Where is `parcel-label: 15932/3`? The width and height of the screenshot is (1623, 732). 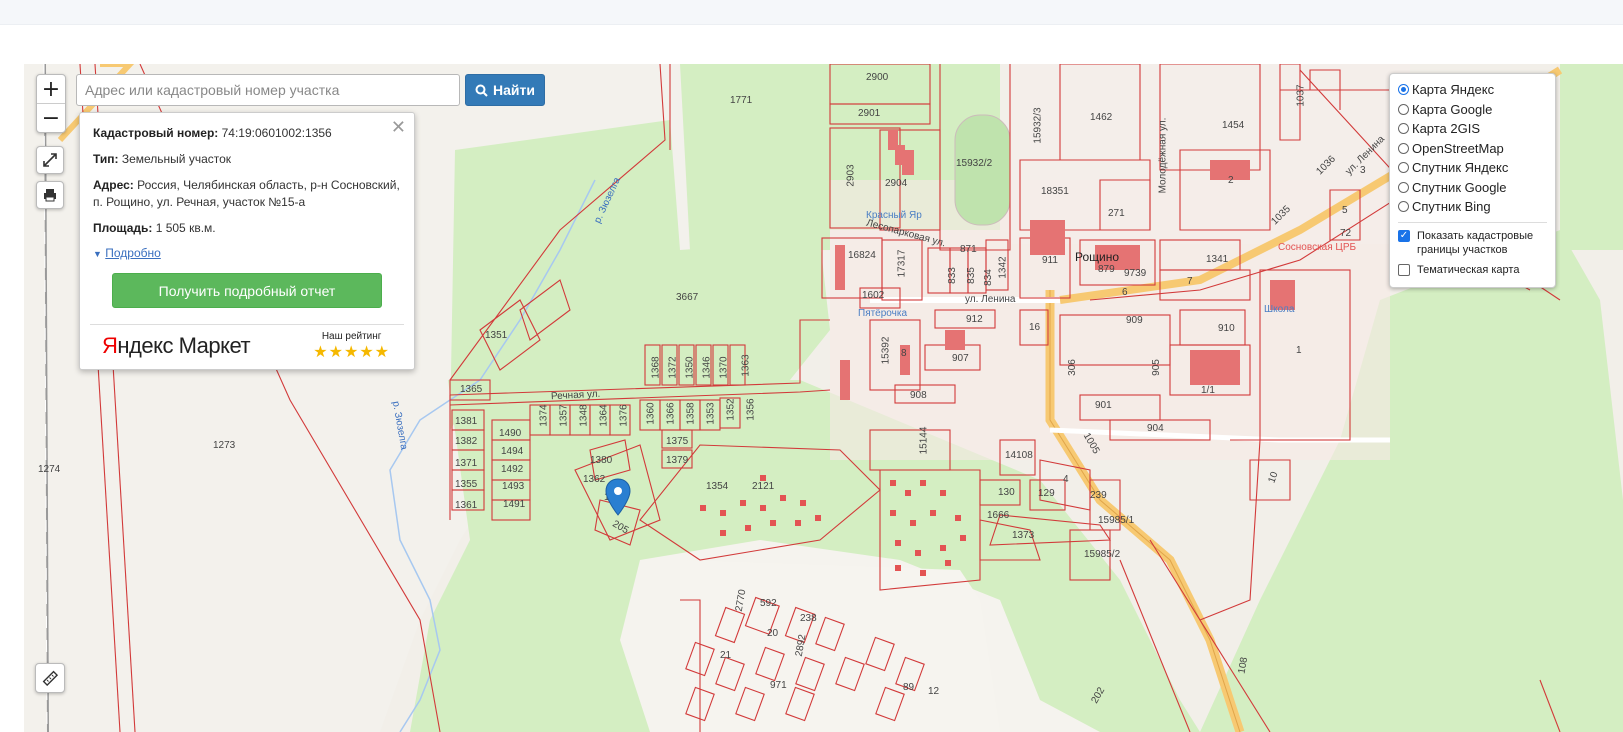
parcel-label: 15932/3 is located at coordinates (1038, 125).